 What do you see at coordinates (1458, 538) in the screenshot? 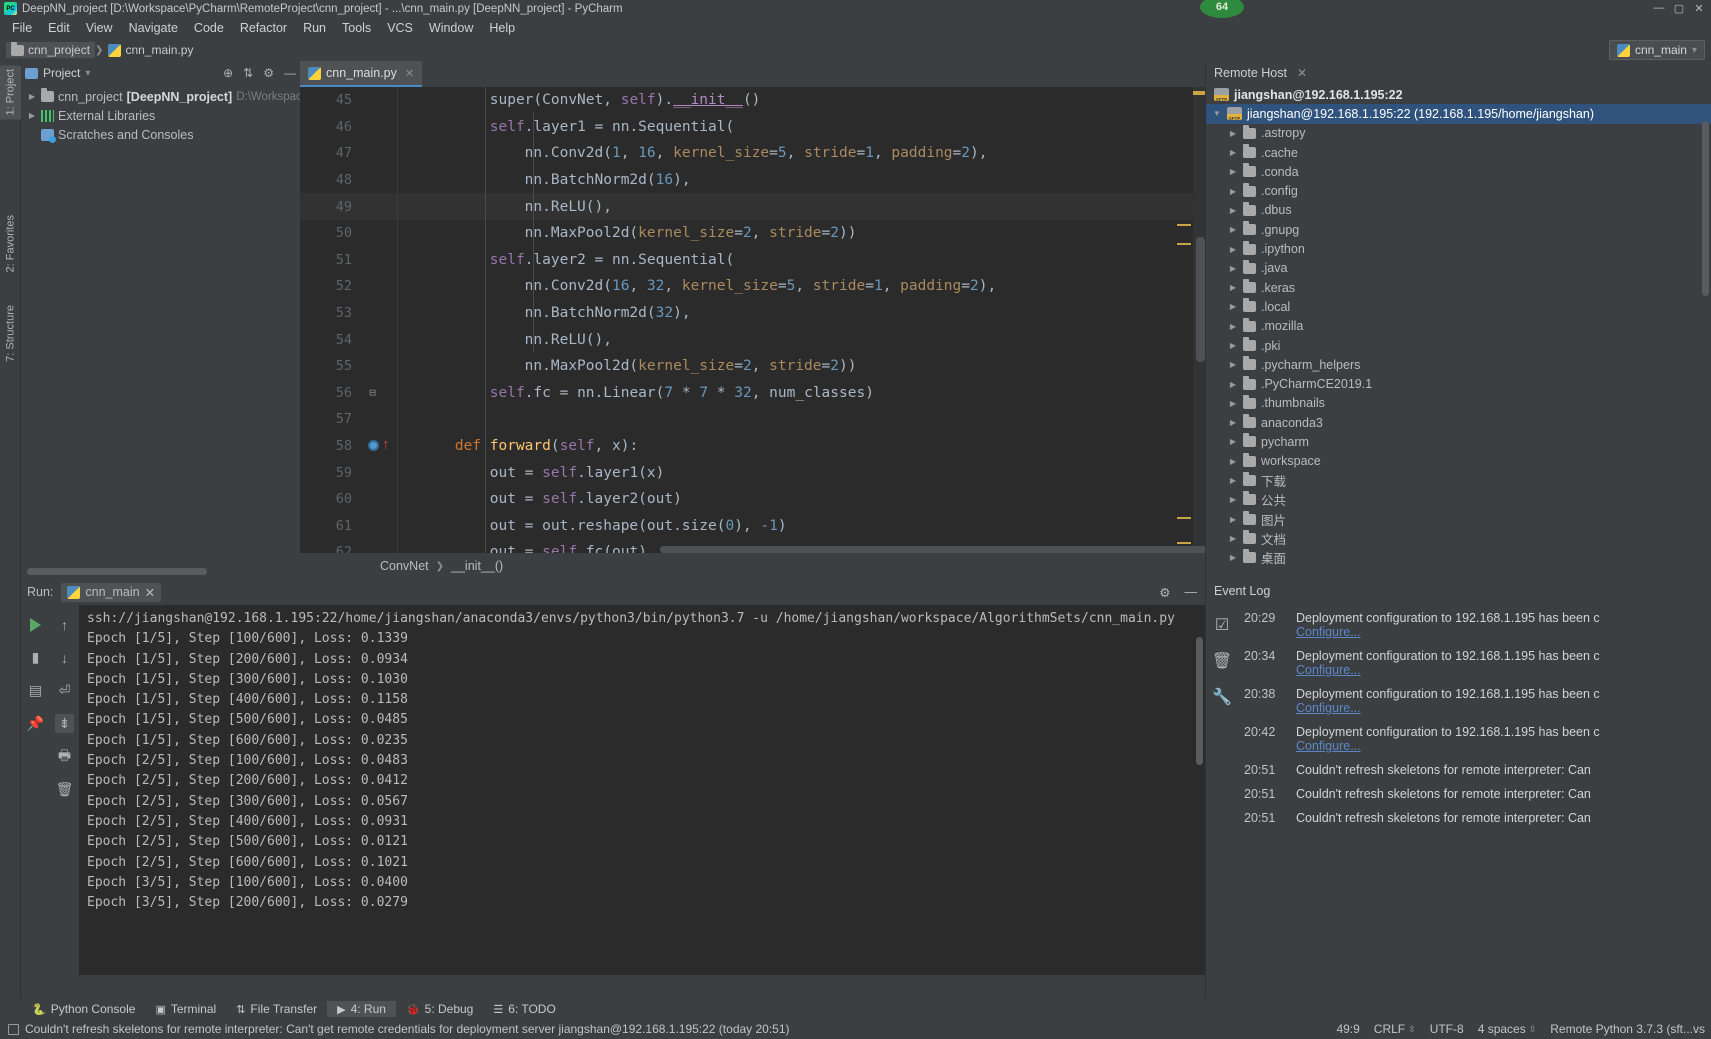
I see `remote-tree-item: ▶ 文档` at bounding box center [1458, 538].